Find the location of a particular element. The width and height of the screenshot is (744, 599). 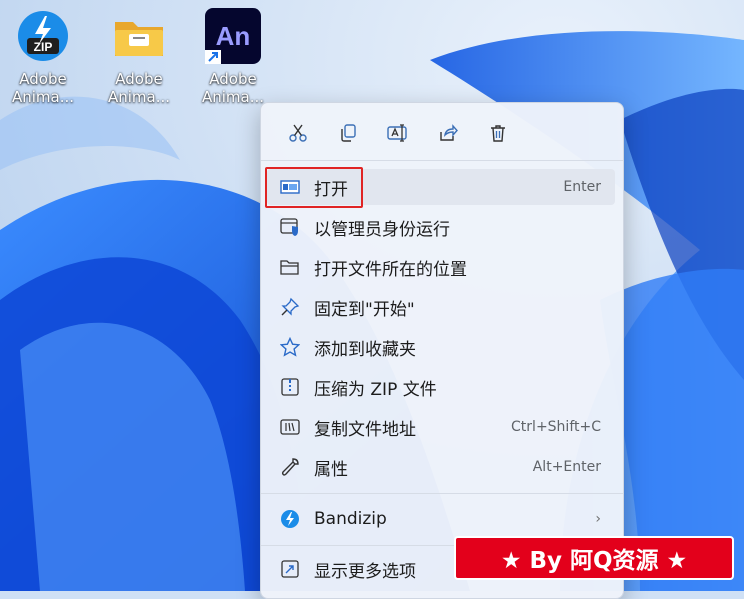

menu-item-open-file-location: 打开文件所在的位置 is located at coordinates (441, 267).